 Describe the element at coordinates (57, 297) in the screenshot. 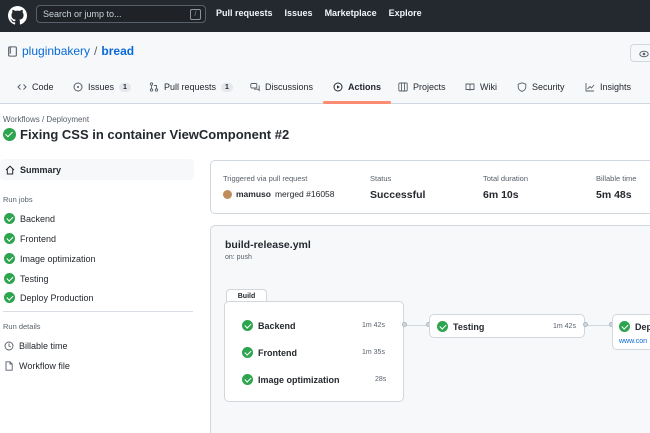

I see `sidebar-job-label: Deploy Production` at that location.